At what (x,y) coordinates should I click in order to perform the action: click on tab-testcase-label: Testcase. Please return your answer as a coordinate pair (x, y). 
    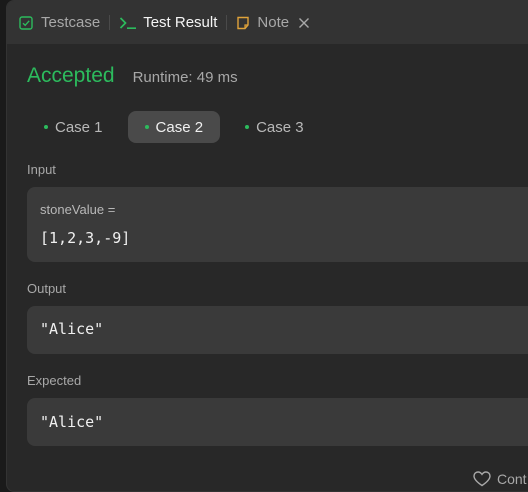
    Looking at the image, I should click on (71, 22).